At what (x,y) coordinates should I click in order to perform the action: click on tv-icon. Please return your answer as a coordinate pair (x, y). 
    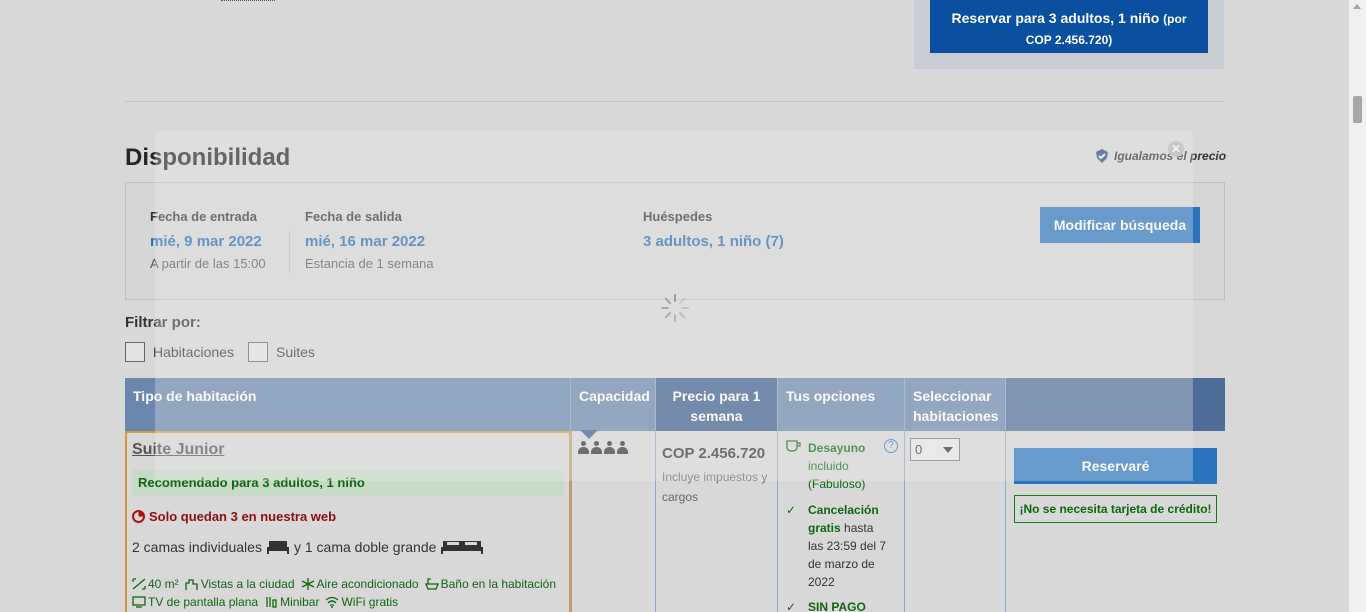
    Looking at the image, I should click on (139, 602).